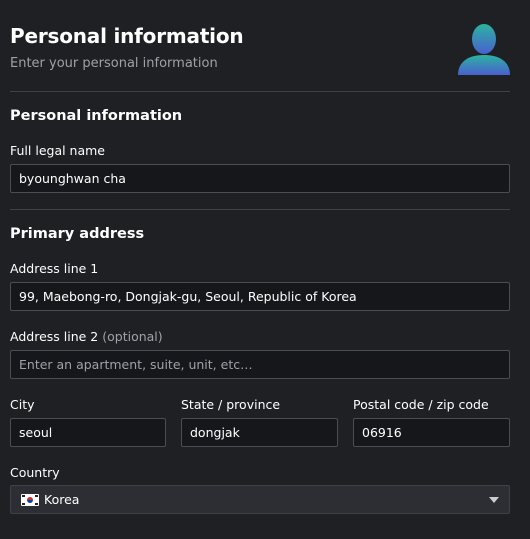 The width and height of the screenshot is (530, 539). I want to click on address-line2-input, so click(260, 364).